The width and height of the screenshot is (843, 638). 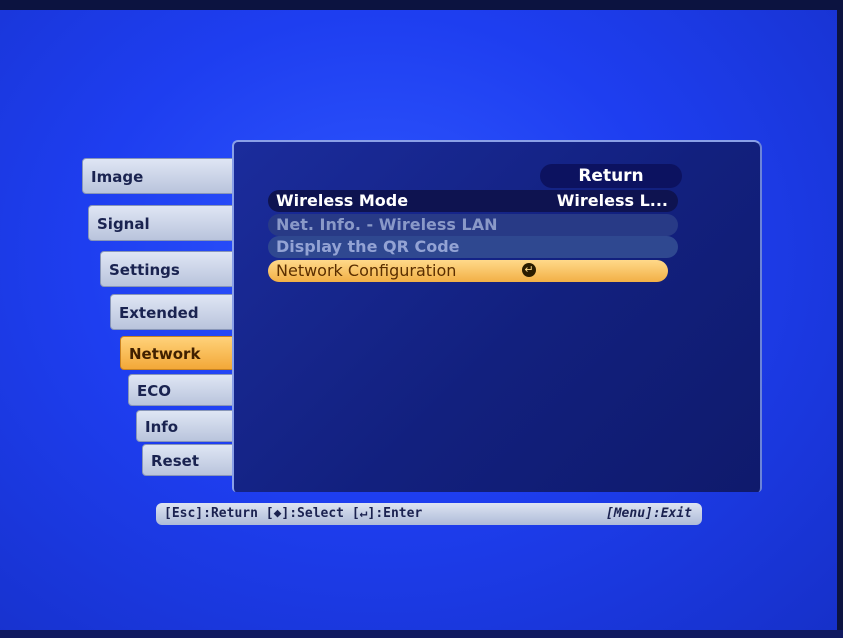 I want to click on menu-item-net-info-wireless-lan: Net. Info. - Wireless LAN, so click(x=473, y=225).